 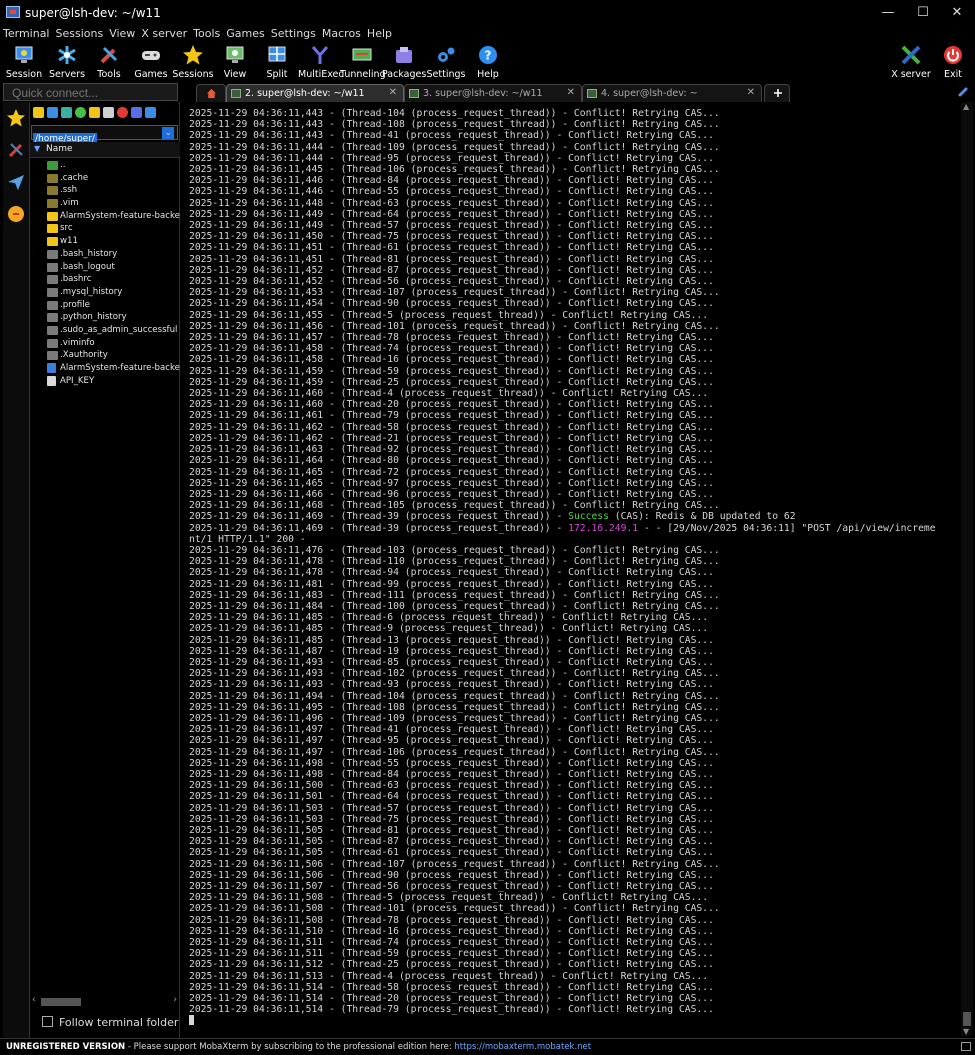 What do you see at coordinates (105, 279) in the screenshot?
I see `file-item-bashrc: .bashrc` at bounding box center [105, 279].